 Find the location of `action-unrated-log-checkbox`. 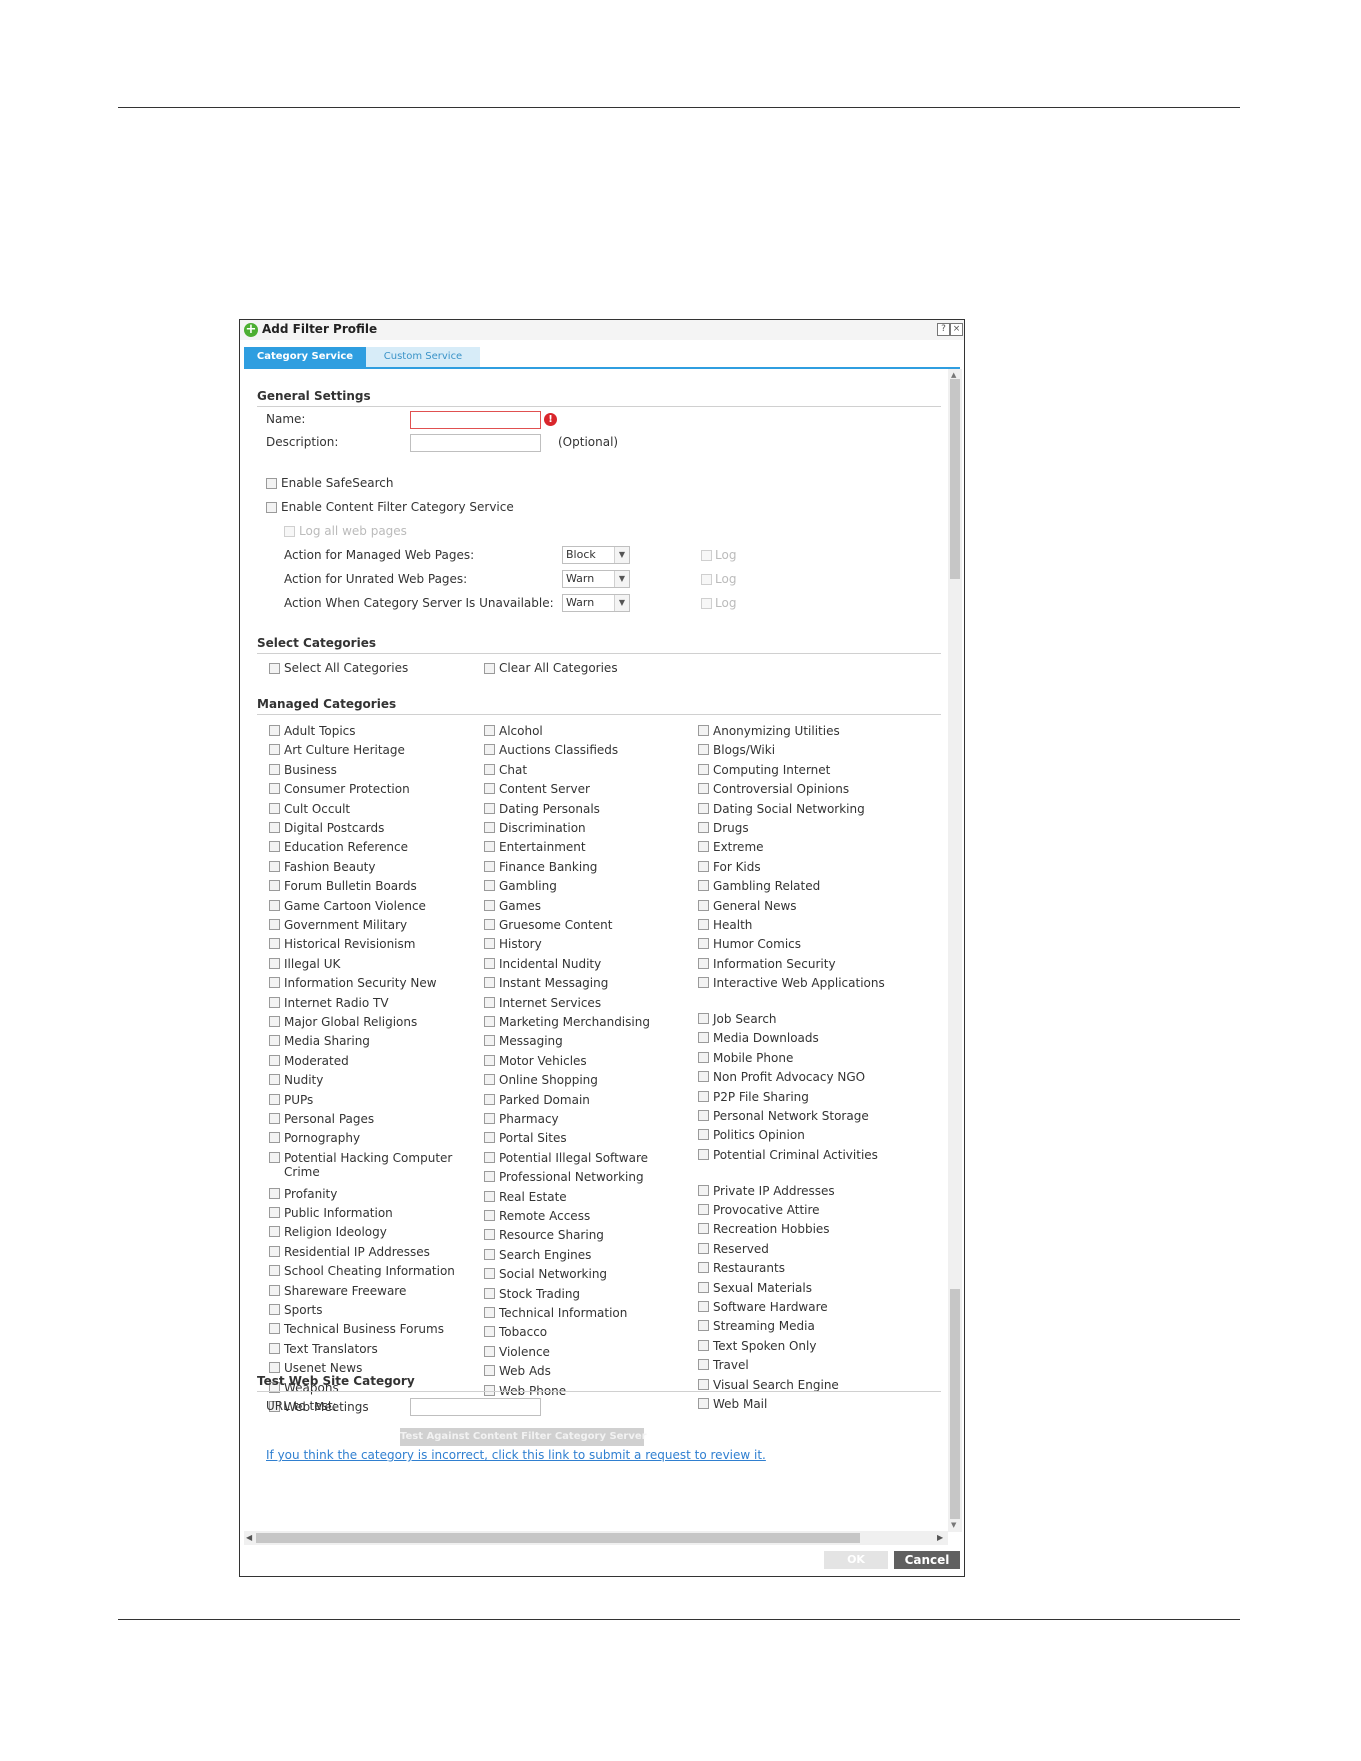

action-unrated-log-checkbox is located at coordinates (706, 579).